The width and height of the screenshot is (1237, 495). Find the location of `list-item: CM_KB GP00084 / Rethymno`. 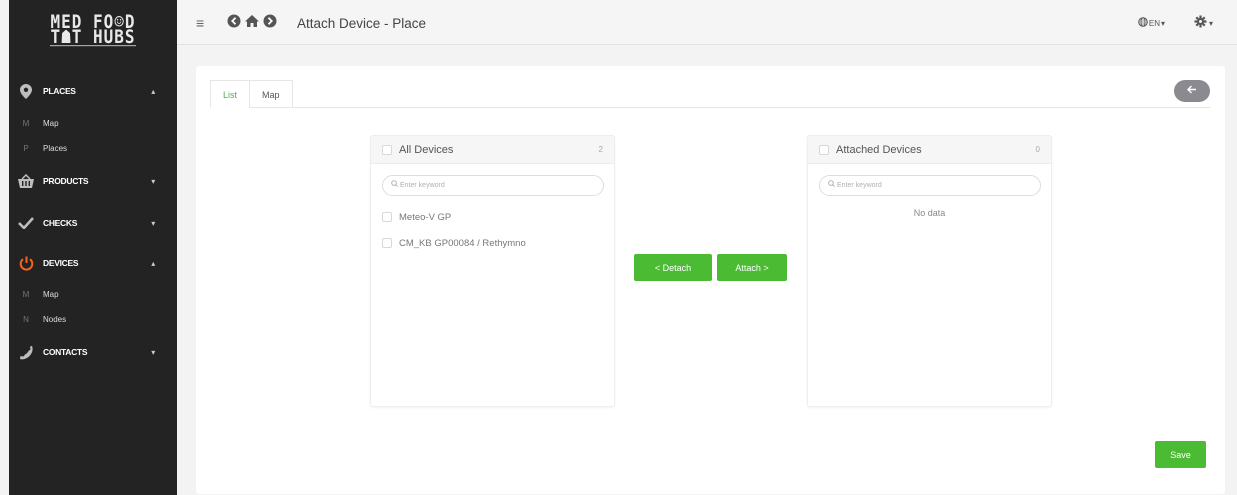

list-item: CM_KB GP00084 / Rethymno is located at coordinates (492, 243).